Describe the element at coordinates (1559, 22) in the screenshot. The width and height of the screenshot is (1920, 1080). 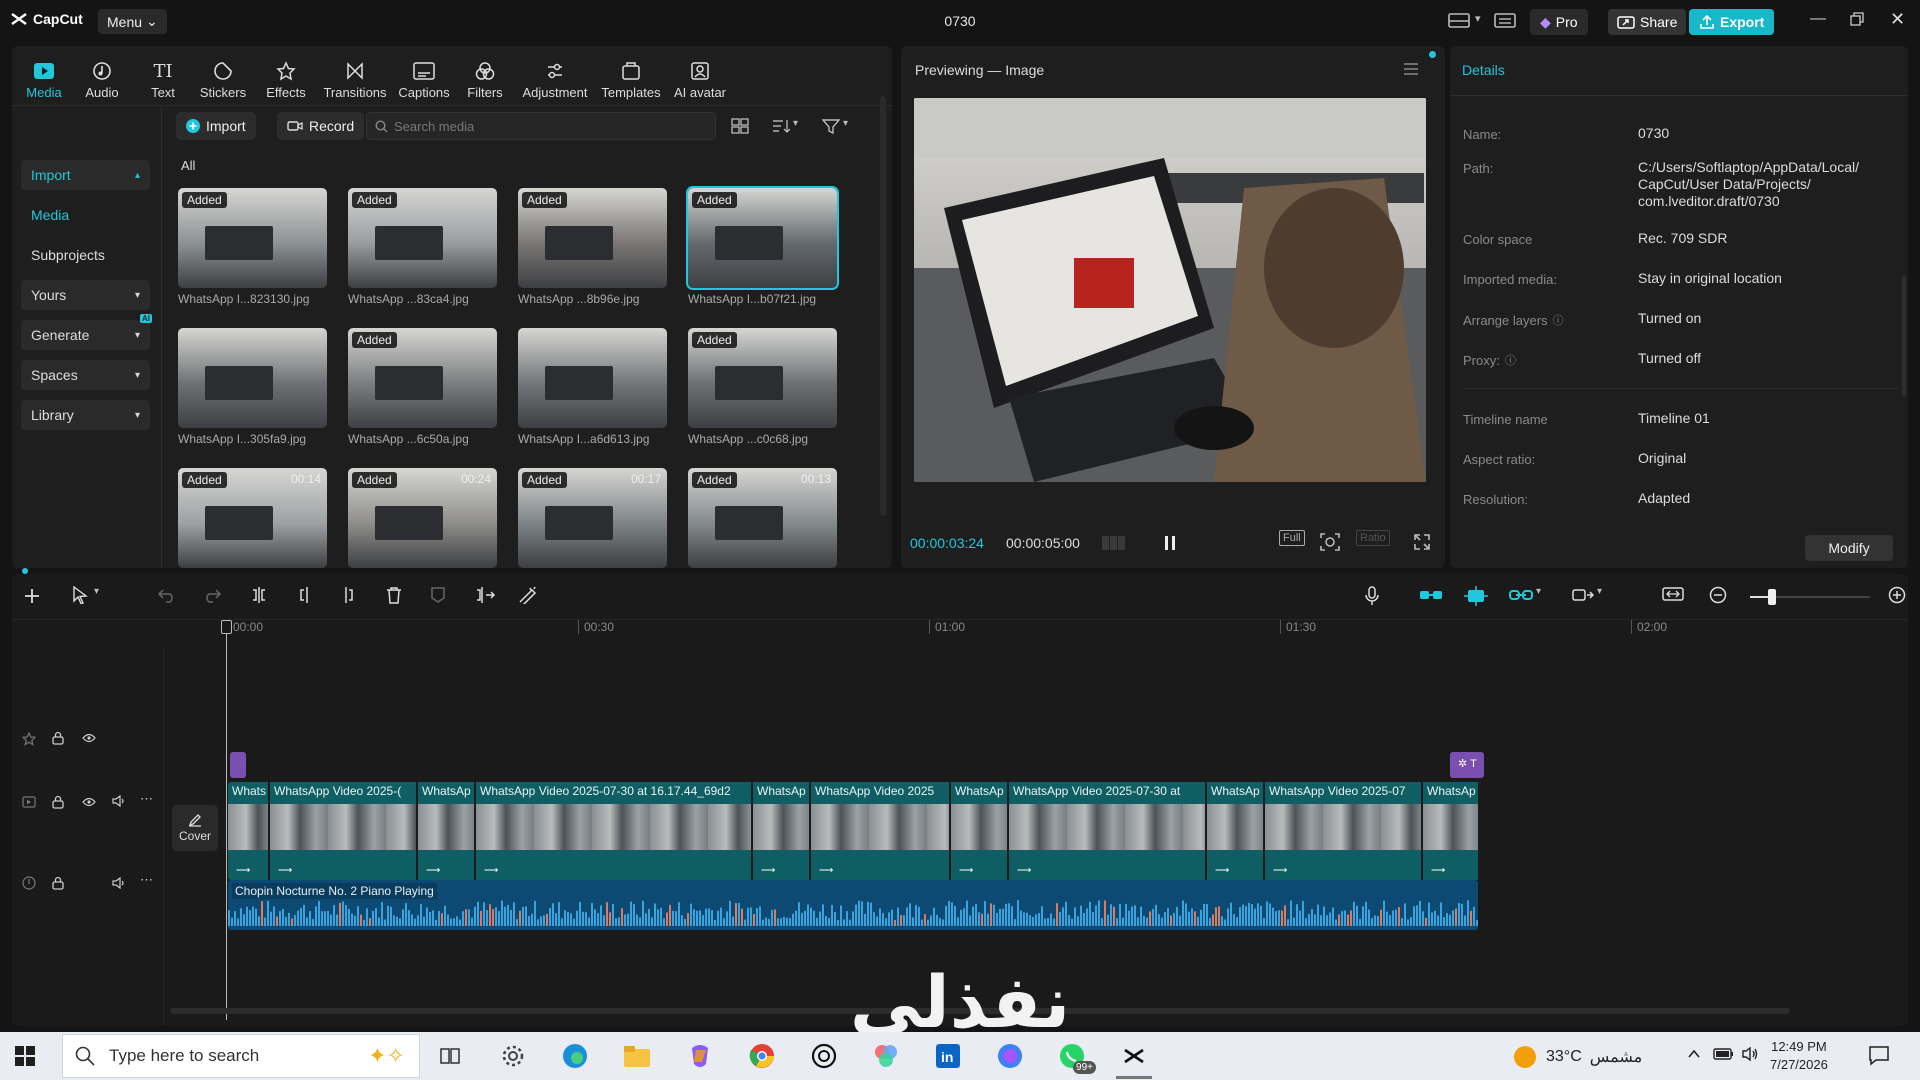
I see `pro-button: ◆ Pro` at that location.